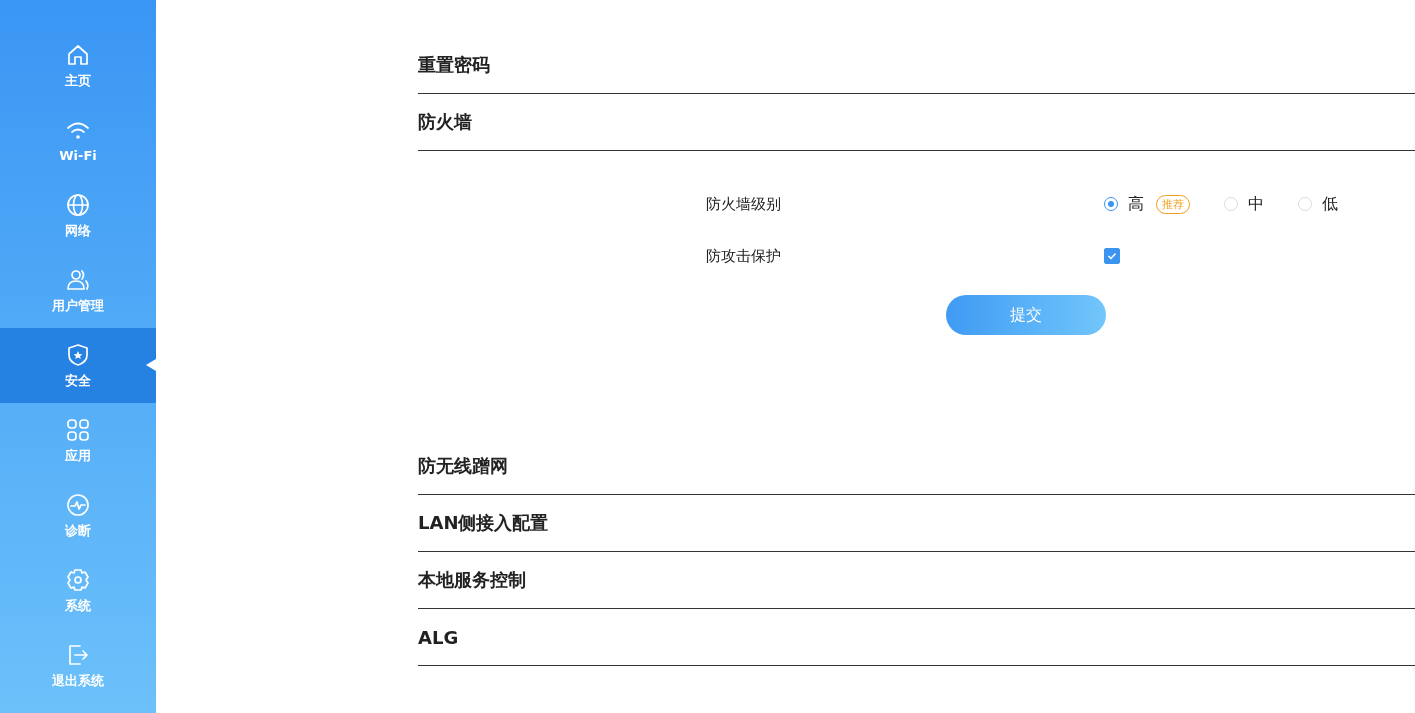 The width and height of the screenshot is (1415, 713). I want to click on sidebar-item: Wi-Fi, so click(78, 140).